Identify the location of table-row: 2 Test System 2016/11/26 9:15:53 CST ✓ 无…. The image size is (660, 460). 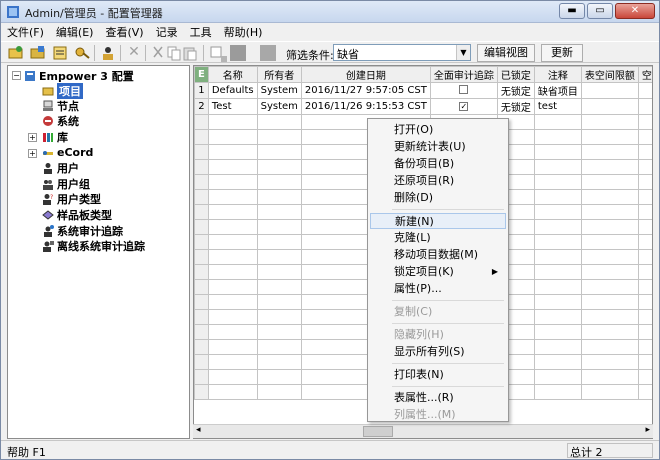
(423, 106).